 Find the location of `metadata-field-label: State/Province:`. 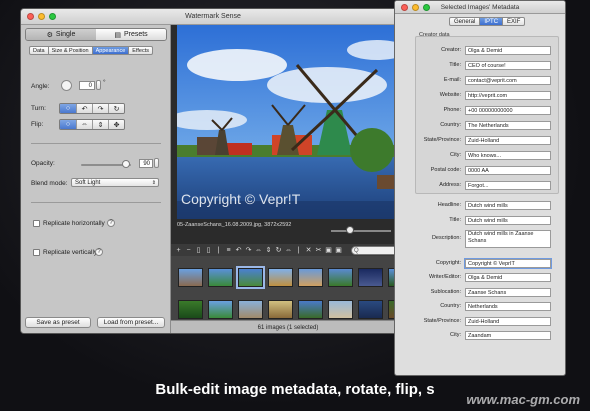

metadata-field-label: State/Province: is located at coordinates (442, 140).